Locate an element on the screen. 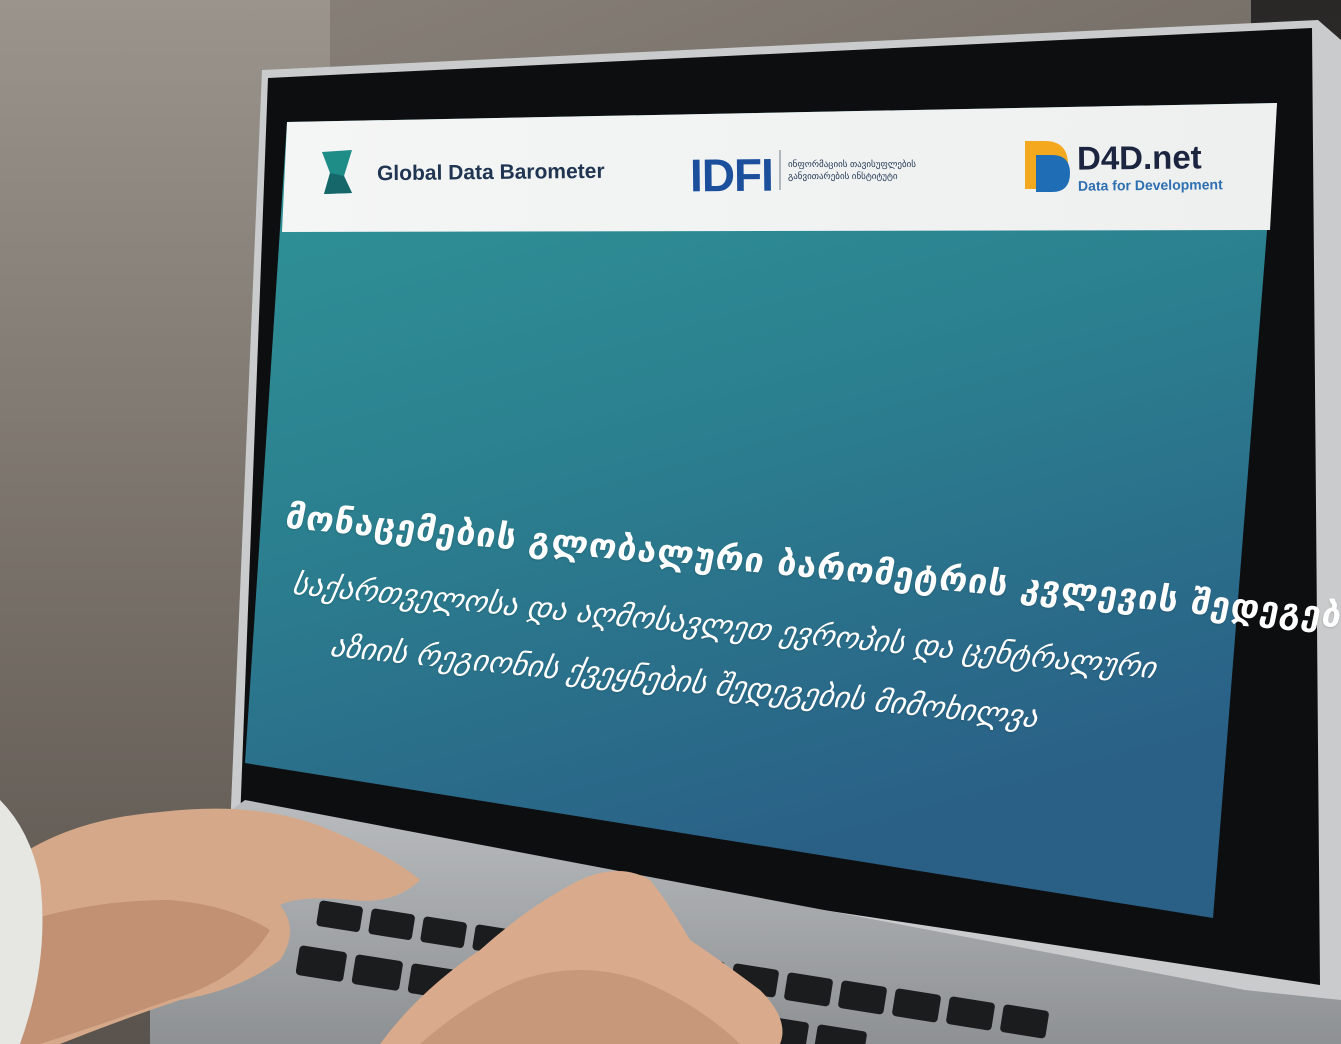 Image resolution: width=1341 pixels, height=1044 pixels. d4d-logo-title: D4D.net is located at coordinates (1139, 157).